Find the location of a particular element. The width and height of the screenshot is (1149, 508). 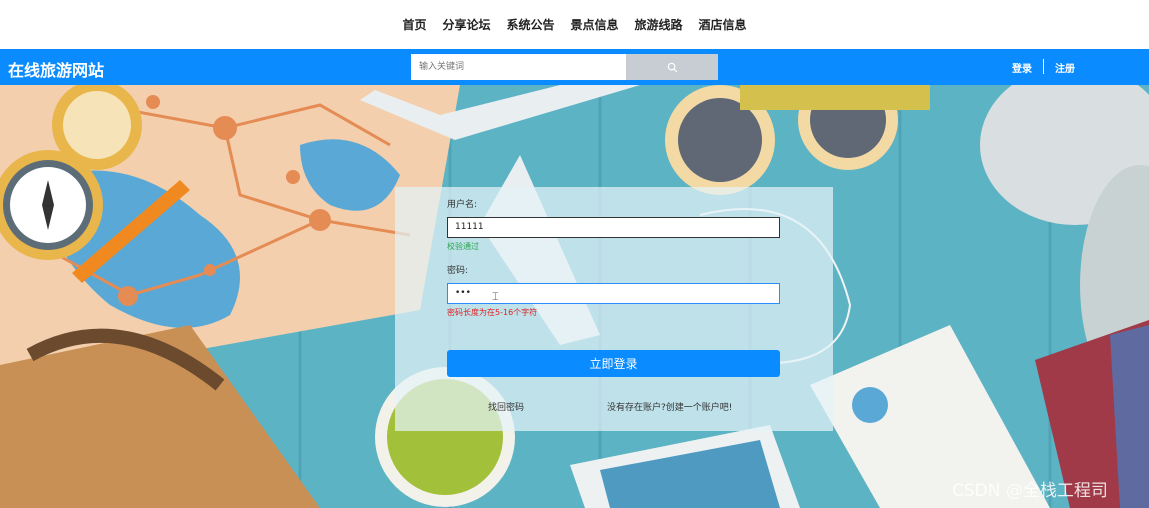

nav-routes: 旅游线路 is located at coordinates (659, 24).